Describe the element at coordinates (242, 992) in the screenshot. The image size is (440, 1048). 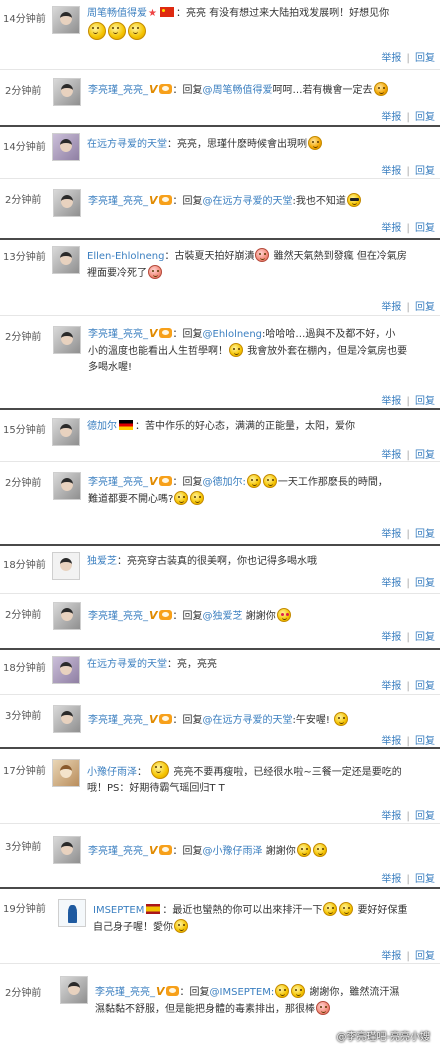
I see `mention-link: @IMSEPTEM:` at that location.